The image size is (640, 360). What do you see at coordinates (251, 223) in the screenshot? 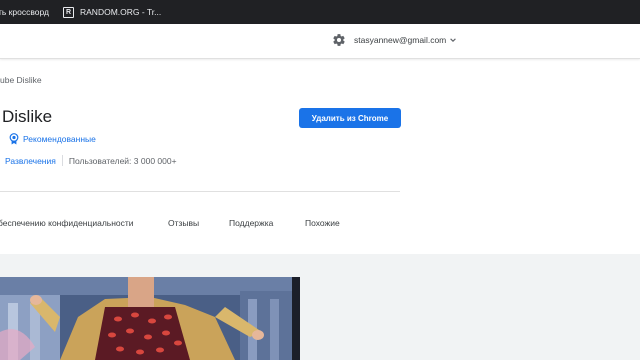
I see `tab-support: Поддержка` at bounding box center [251, 223].